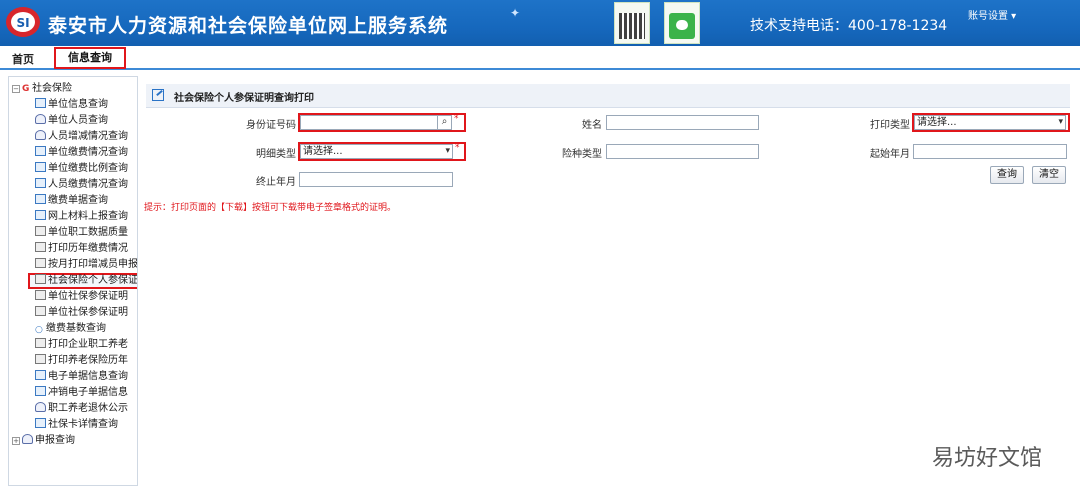 The width and height of the screenshot is (1080, 486). Describe the element at coordinates (682, 151) in the screenshot. I see `insurance-type-input` at that location.